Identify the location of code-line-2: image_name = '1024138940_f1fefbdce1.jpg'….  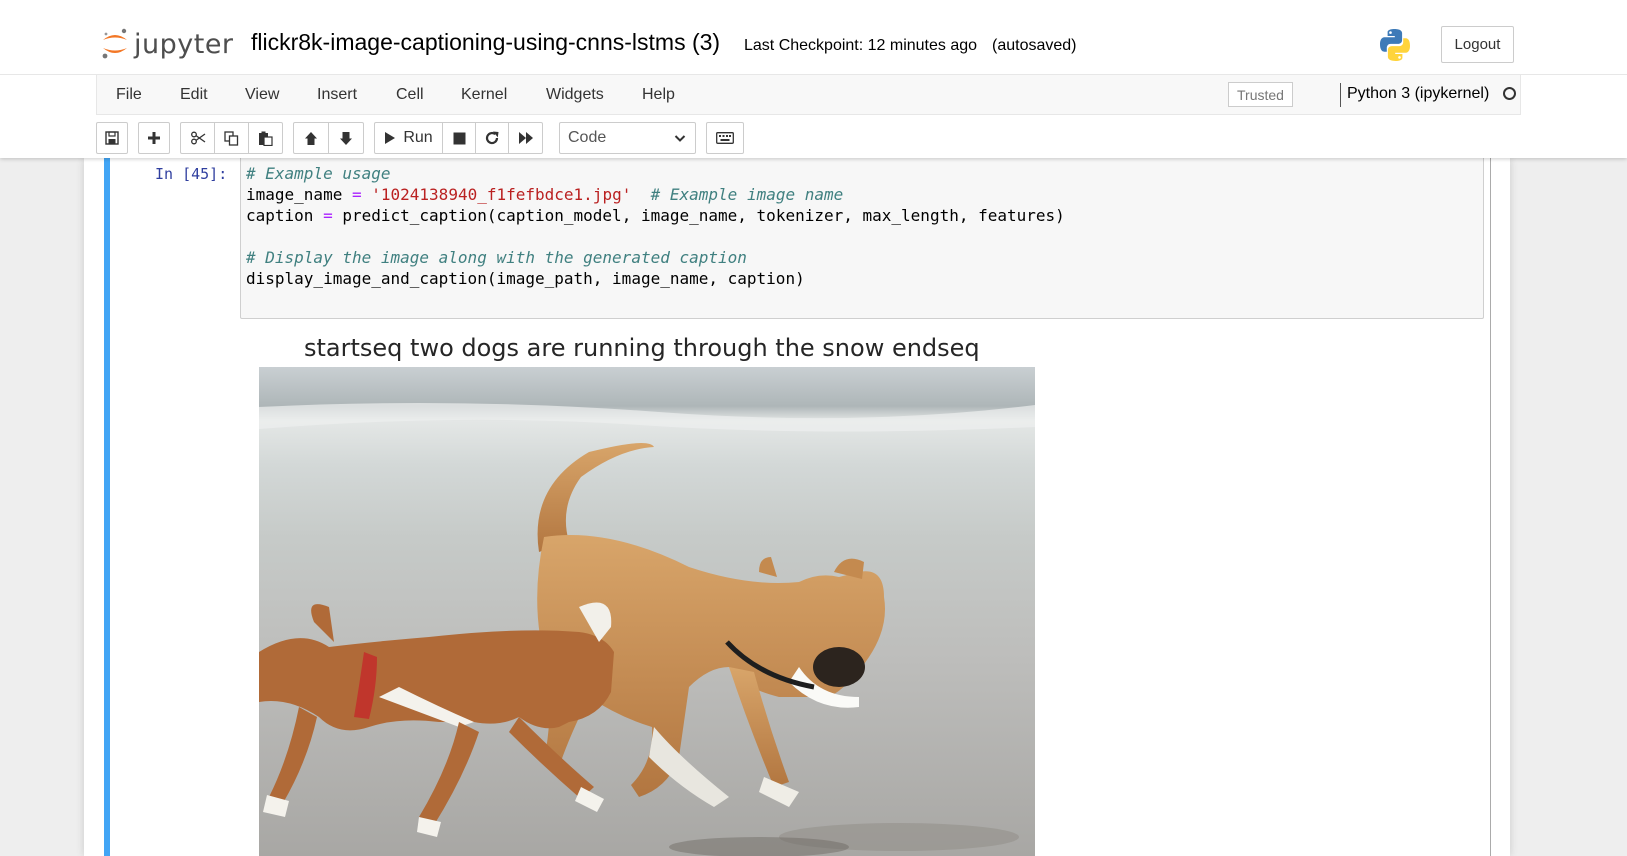
(544, 194).